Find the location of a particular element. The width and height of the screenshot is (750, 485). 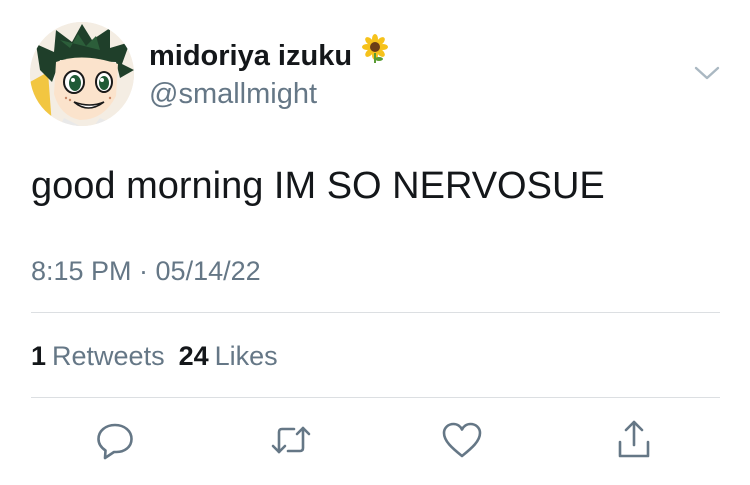

tweet-timestamp: 8:15 PM · 05/14/22 is located at coordinates (146, 271).